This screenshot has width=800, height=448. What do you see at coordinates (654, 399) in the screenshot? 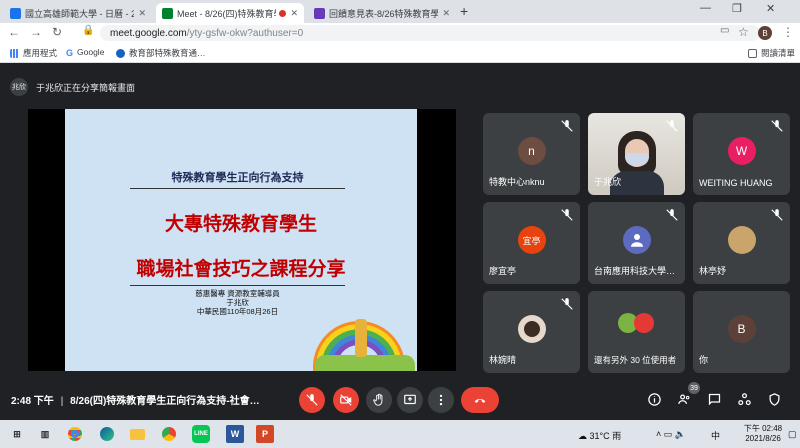
I see `meeting-details-icon` at bounding box center [654, 399].